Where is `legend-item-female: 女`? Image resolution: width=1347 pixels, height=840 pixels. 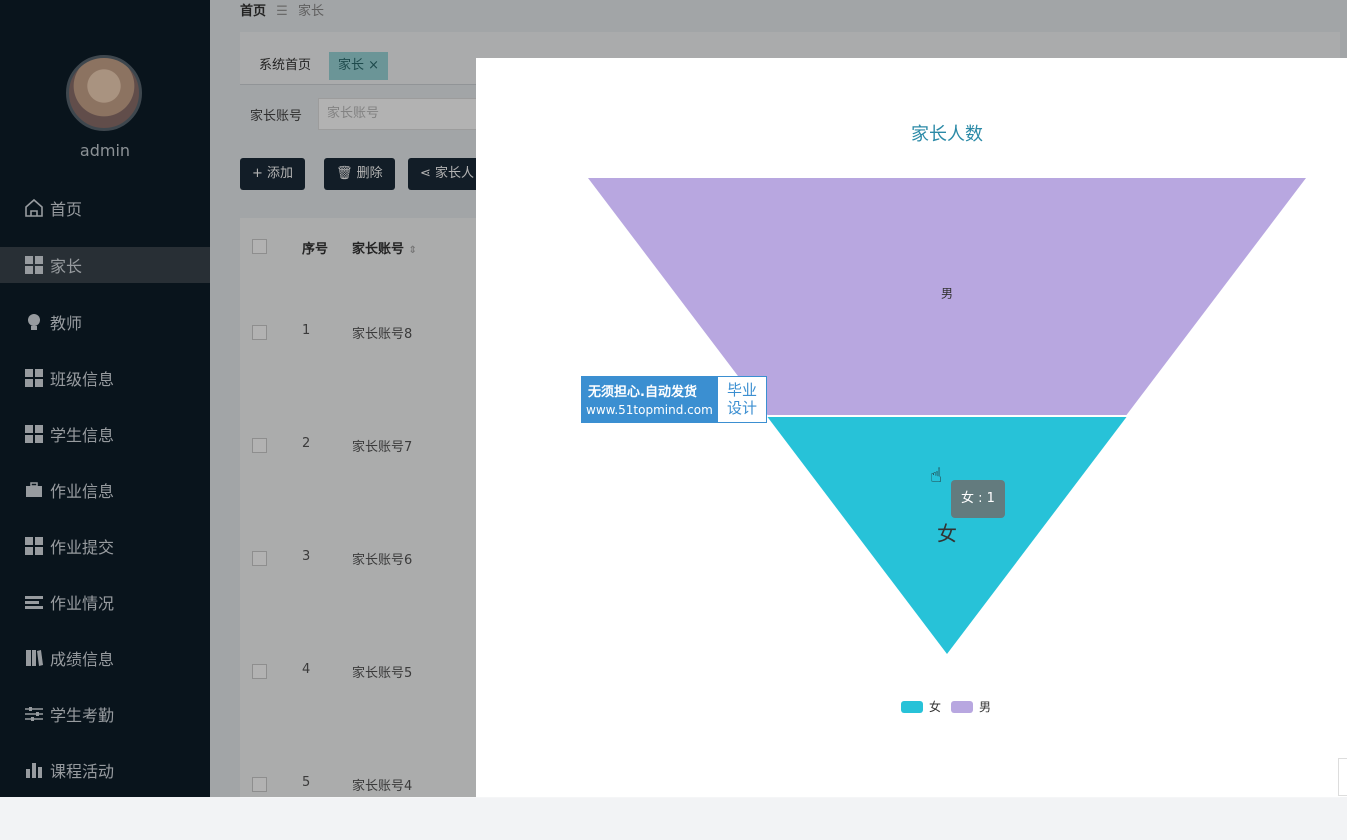 legend-item-female: 女 is located at coordinates (921, 706).